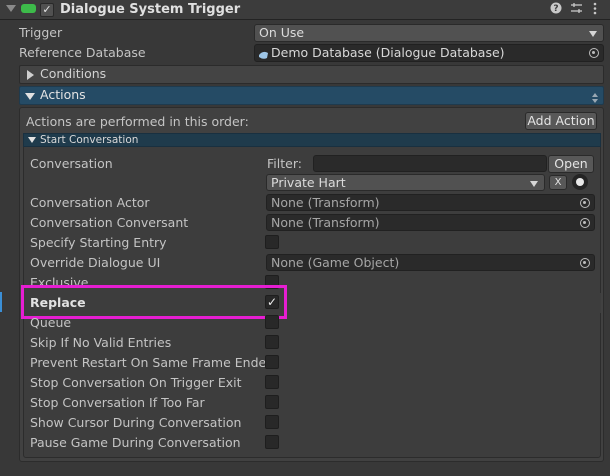 The height and width of the screenshot is (476, 610). I want to click on start-conversation-label: Start Conversation, so click(89, 140).